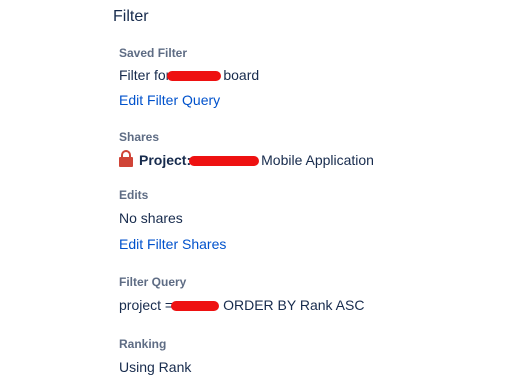 The width and height of the screenshot is (524, 388). I want to click on shares-project: Project: Mobile Application, so click(246, 160).